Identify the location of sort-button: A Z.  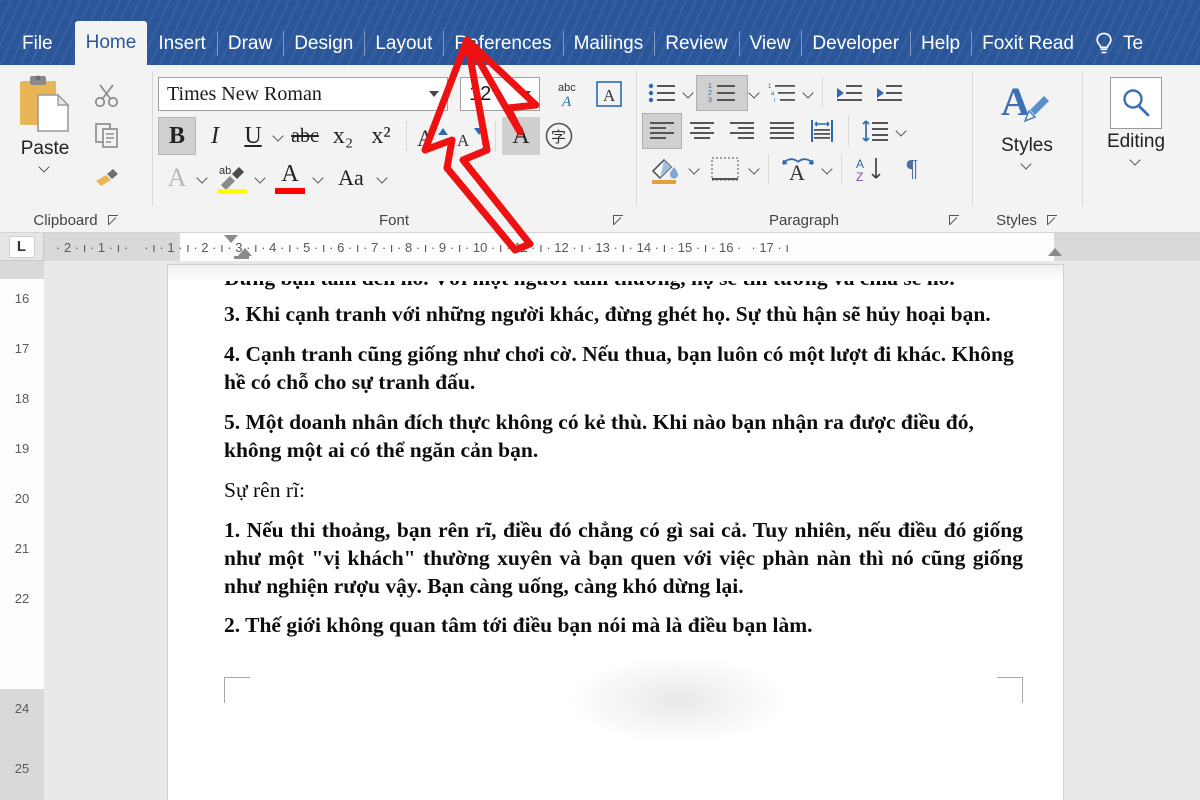
(870, 169).